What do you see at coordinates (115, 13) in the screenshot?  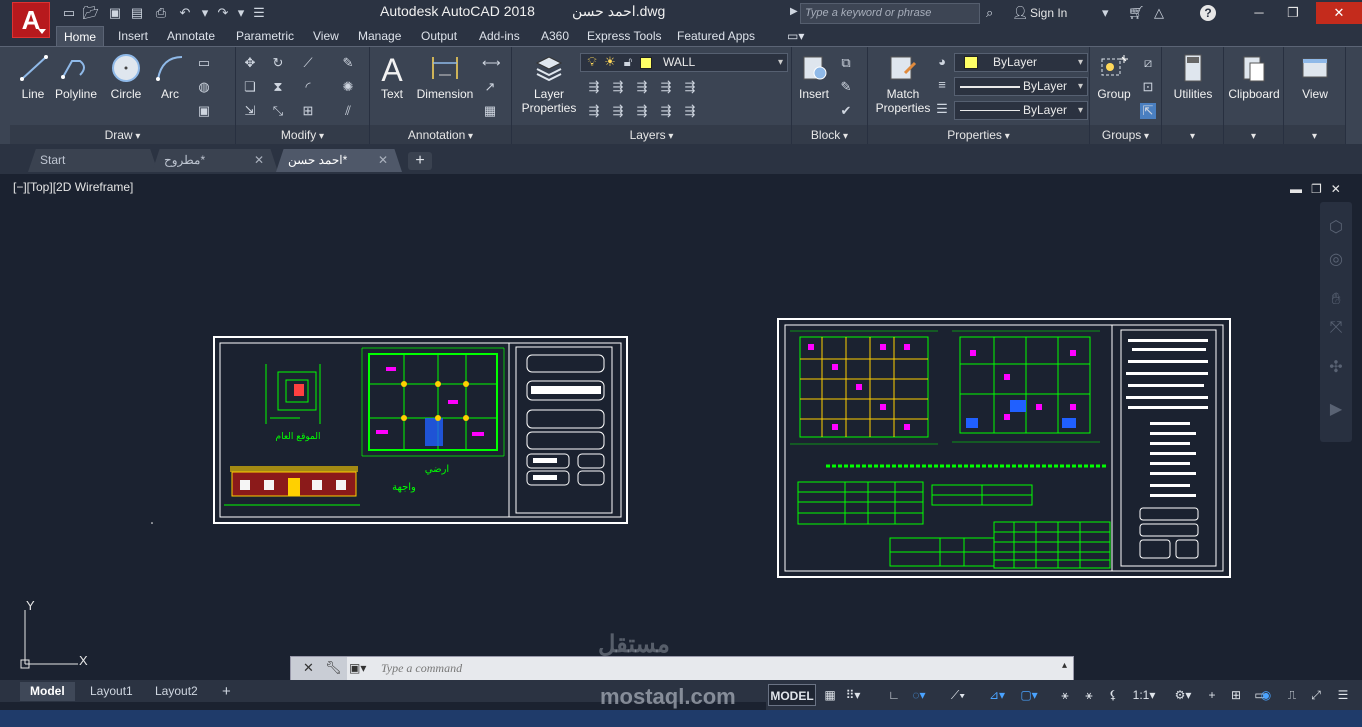 I see `save-icon: ▣` at bounding box center [115, 13].